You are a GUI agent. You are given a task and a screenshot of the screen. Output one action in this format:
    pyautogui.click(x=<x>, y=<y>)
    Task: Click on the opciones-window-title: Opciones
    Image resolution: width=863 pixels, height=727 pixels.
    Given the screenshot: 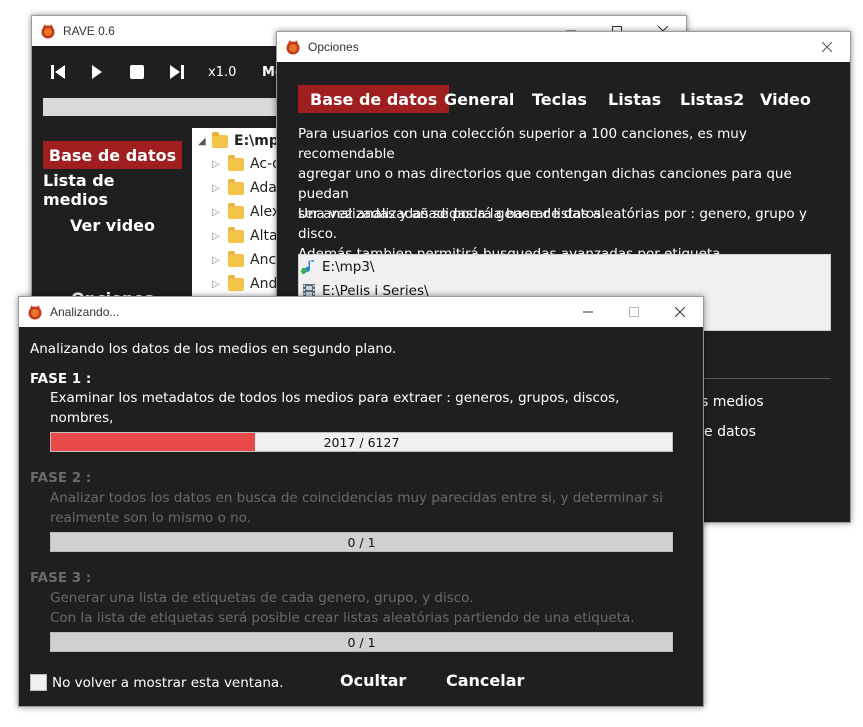 What is the action you would take?
    pyautogui.click(x=333, y=47)
    